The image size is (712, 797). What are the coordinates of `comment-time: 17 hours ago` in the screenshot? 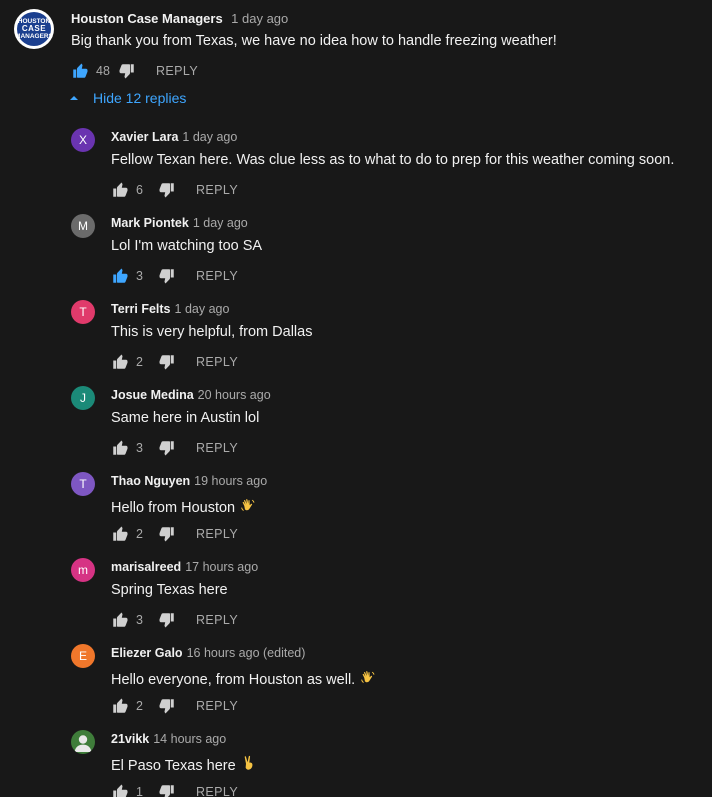 It's located at (221, 567).